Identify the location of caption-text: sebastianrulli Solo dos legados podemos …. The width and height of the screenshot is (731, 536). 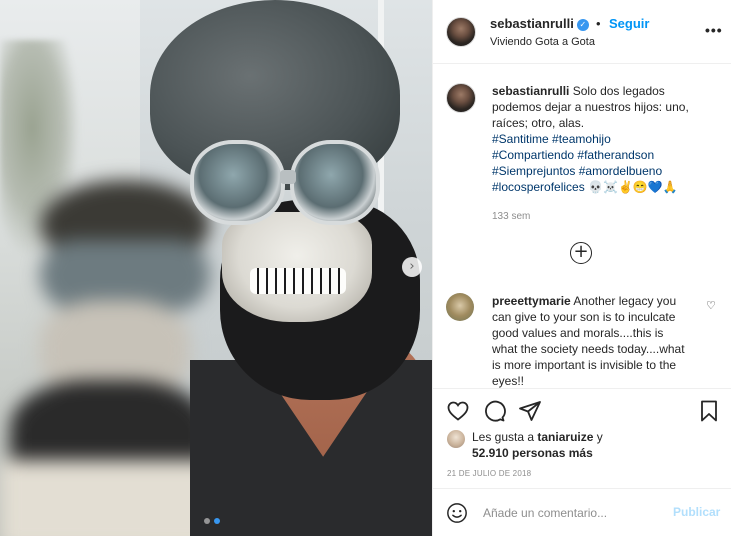
(590, 139).